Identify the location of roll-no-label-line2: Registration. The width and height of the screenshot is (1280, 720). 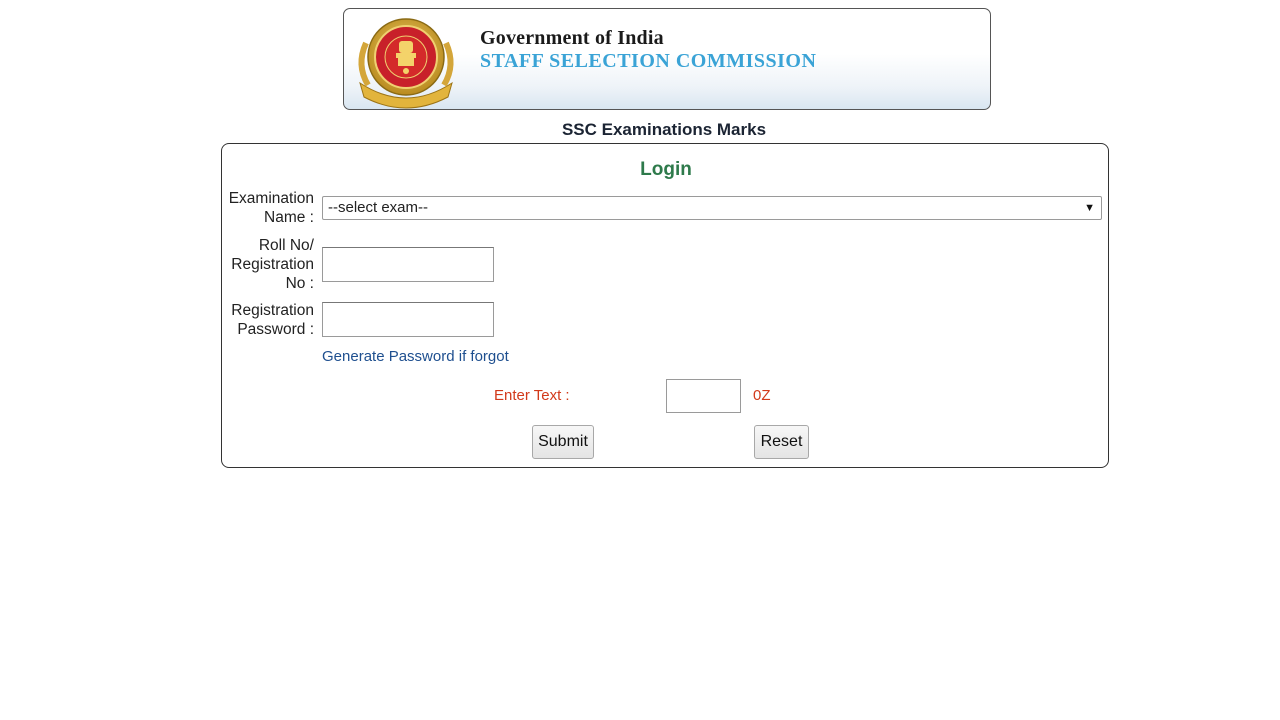
(272, 264).